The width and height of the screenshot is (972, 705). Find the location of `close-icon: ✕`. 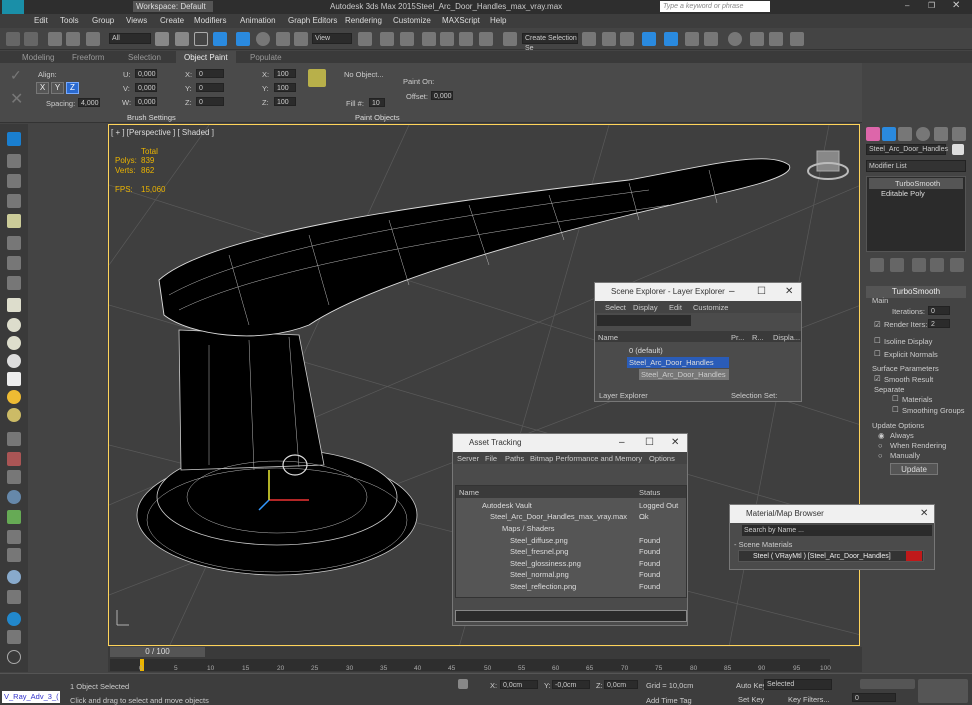

close-icon: ✕ is located at coordinates (675, 443).